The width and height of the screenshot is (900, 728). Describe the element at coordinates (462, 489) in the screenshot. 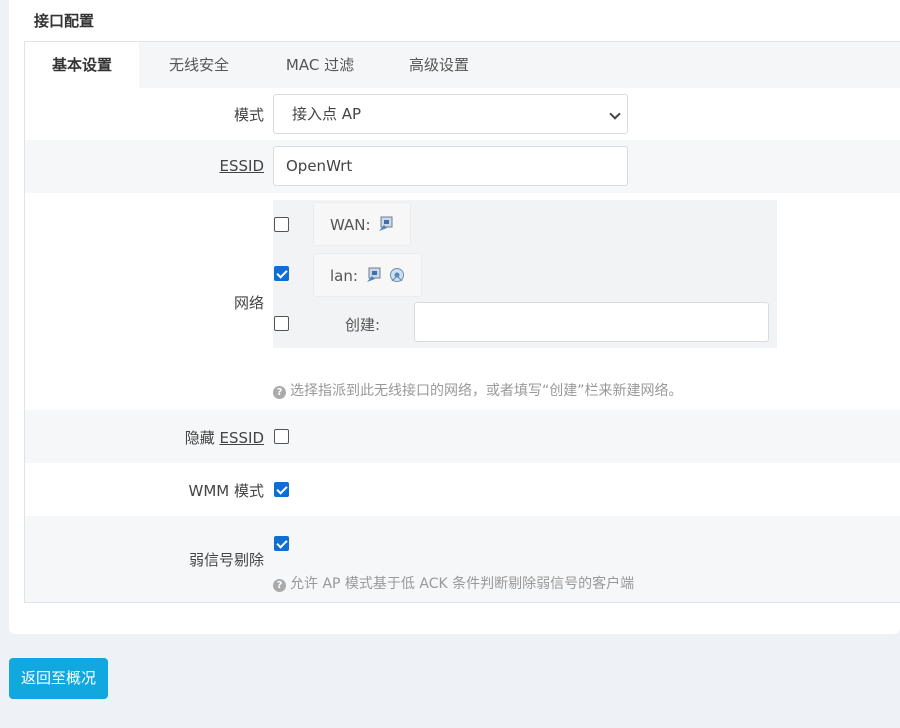

I see `wmm-row: WMM 模式` at that location.